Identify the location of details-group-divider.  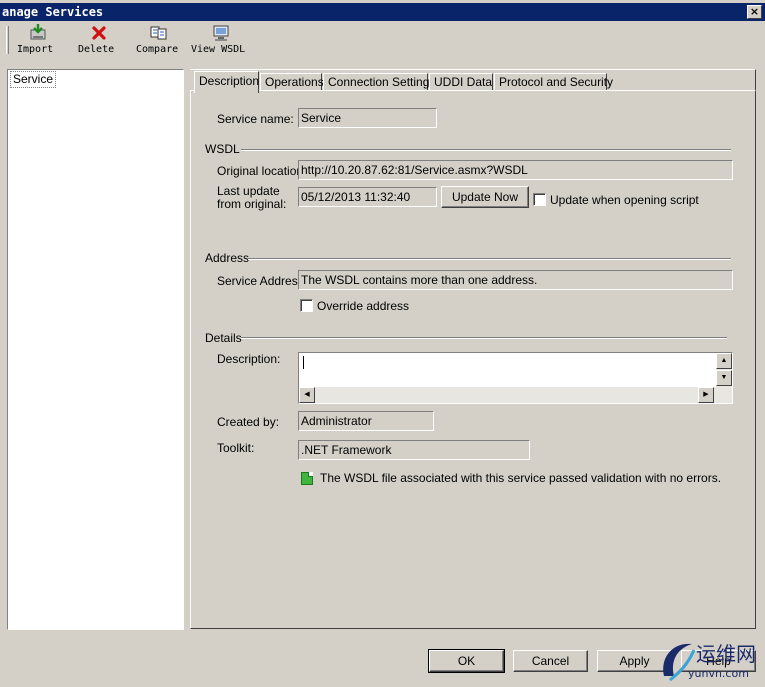
(484, 338).